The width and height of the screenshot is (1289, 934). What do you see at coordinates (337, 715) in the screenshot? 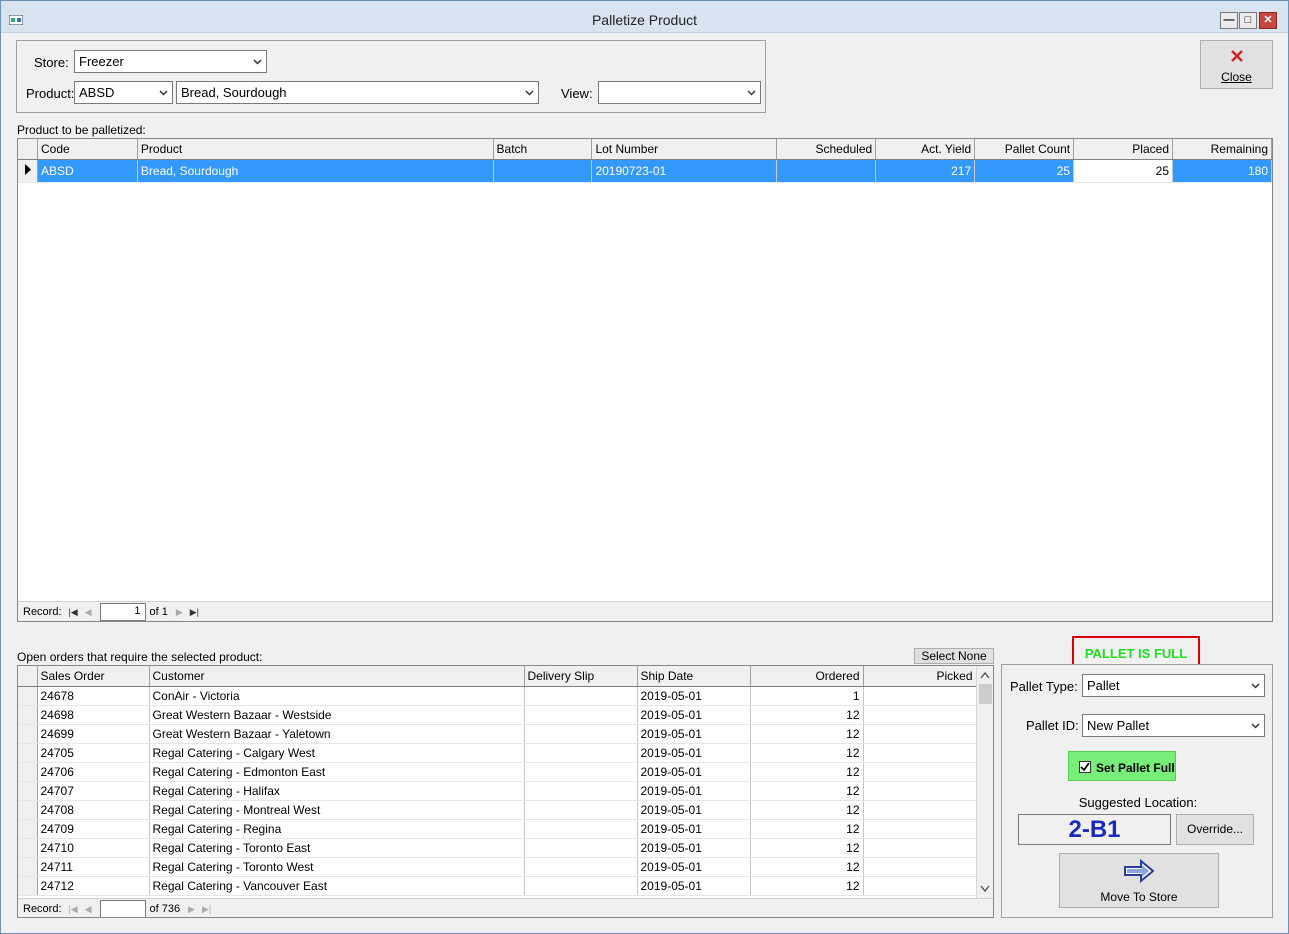
I see `cell-customer: Great Western Bazaar - Westside` at bounding box center [337, 715].